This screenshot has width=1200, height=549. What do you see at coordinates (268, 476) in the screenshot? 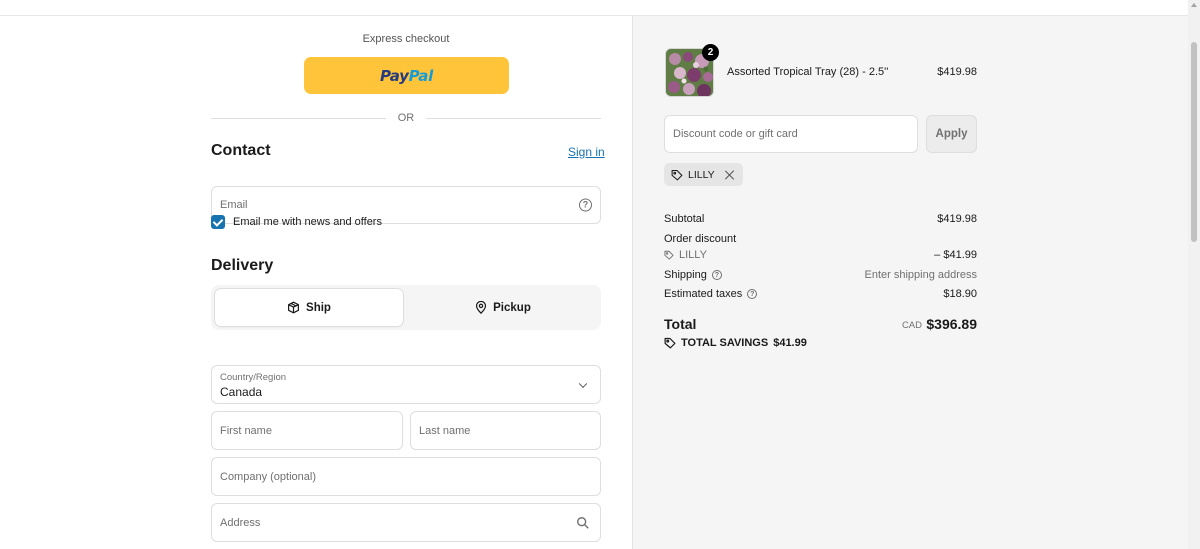
I see `company-placeholder: Company (optional)` at bounding box center [268, 476].